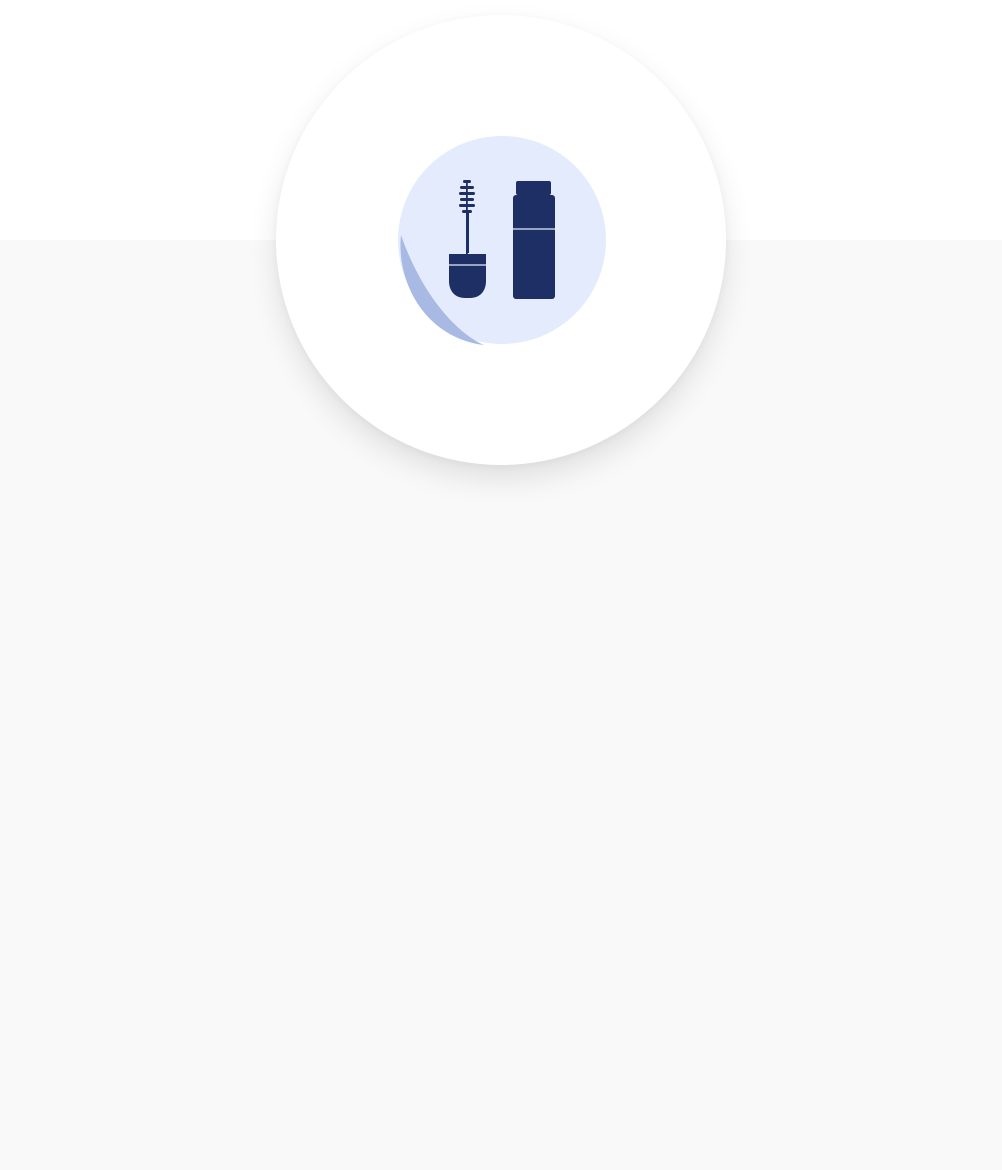  Describe the element at coordinates (534, 240) in the screenshot. I see `mascara-tube` at that location.